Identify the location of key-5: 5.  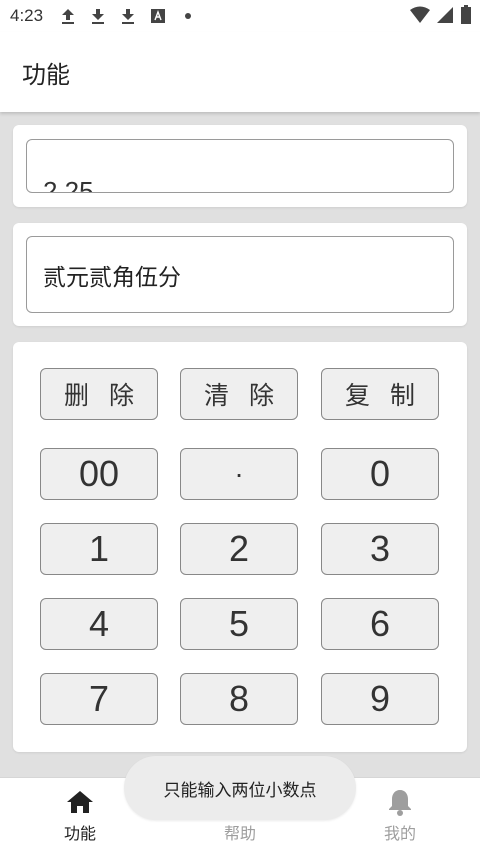
(239, 624).